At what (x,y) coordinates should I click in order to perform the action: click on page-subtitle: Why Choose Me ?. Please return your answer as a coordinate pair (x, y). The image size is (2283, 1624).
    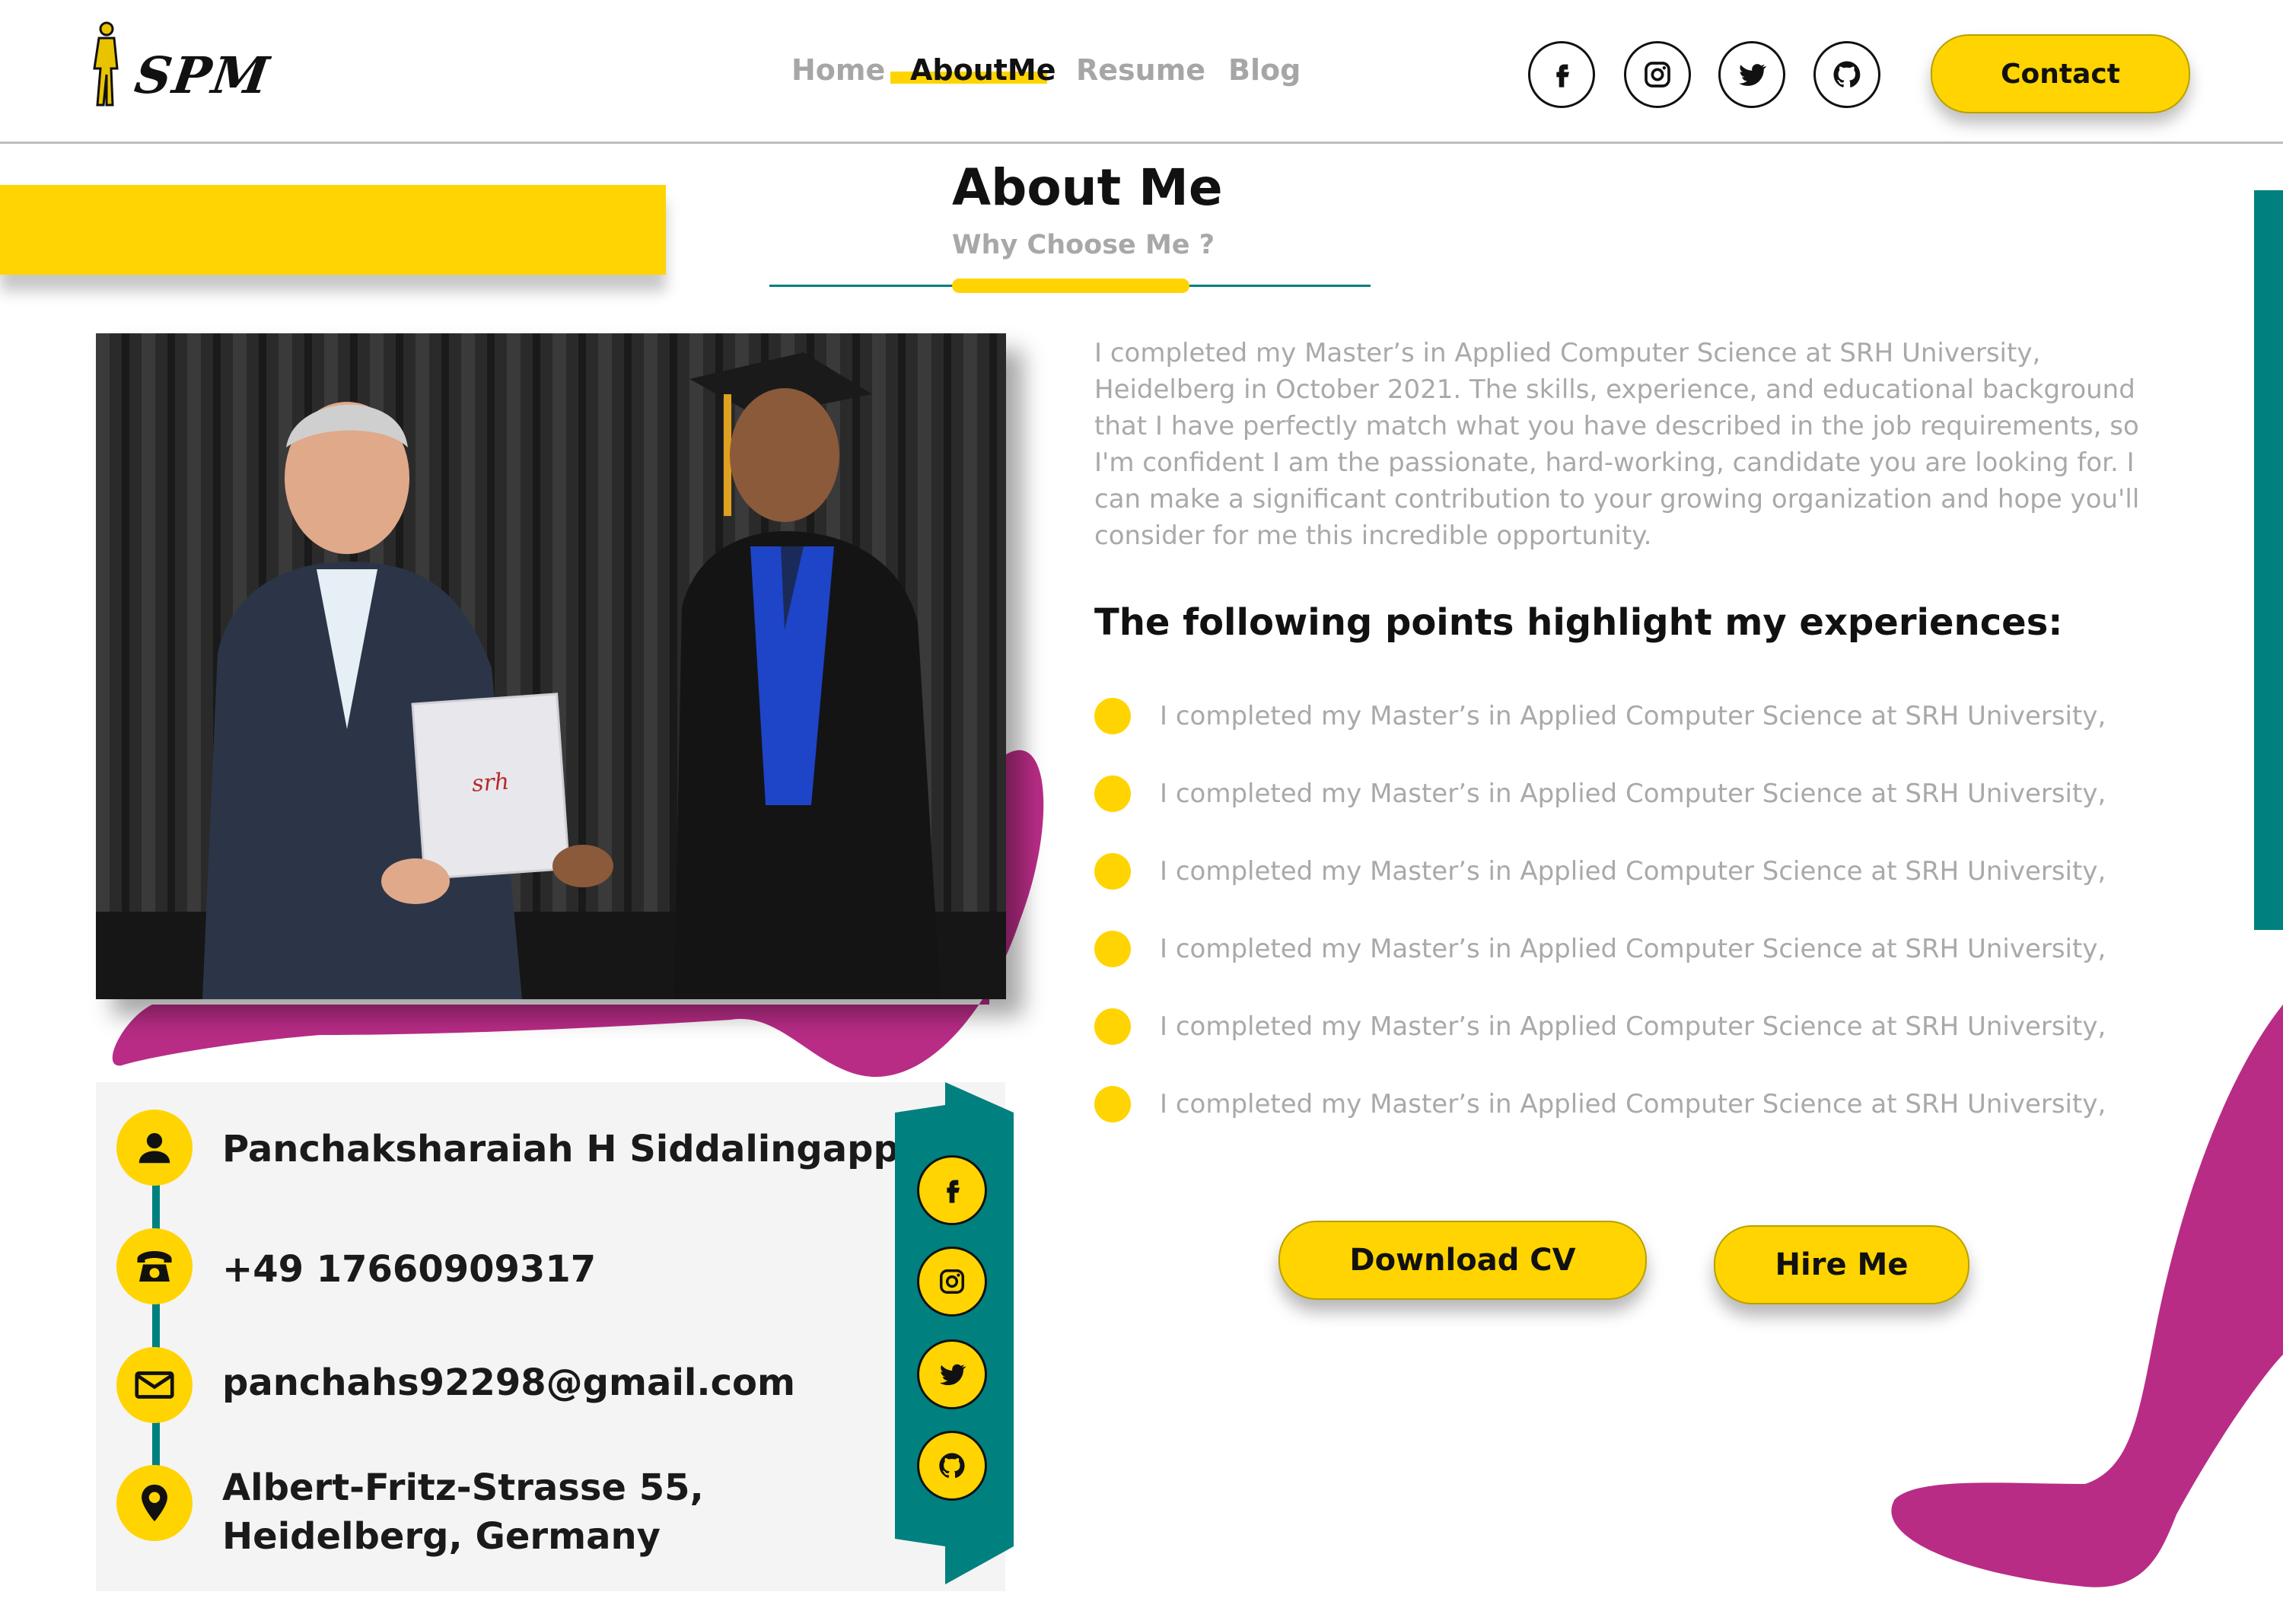
    Looking at the image, I should click on (1083, 245).